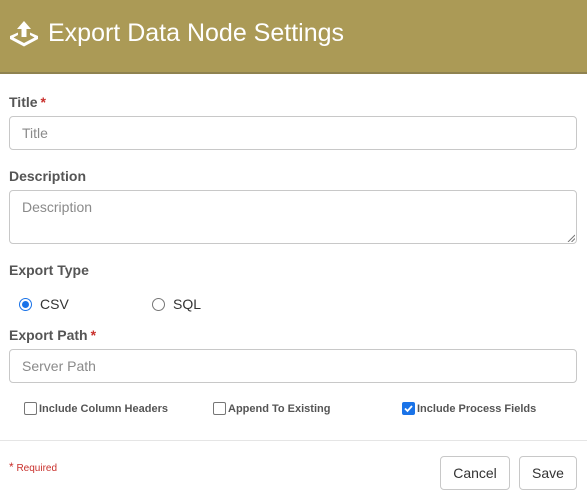 The image size is (587, 499). I want to click on title-label-text: Title, so click(23, 102).